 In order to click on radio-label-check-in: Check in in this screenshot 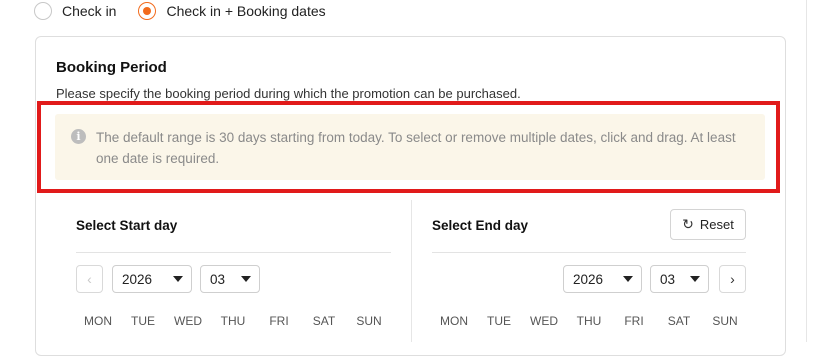, I will do `click(89, 11)`.